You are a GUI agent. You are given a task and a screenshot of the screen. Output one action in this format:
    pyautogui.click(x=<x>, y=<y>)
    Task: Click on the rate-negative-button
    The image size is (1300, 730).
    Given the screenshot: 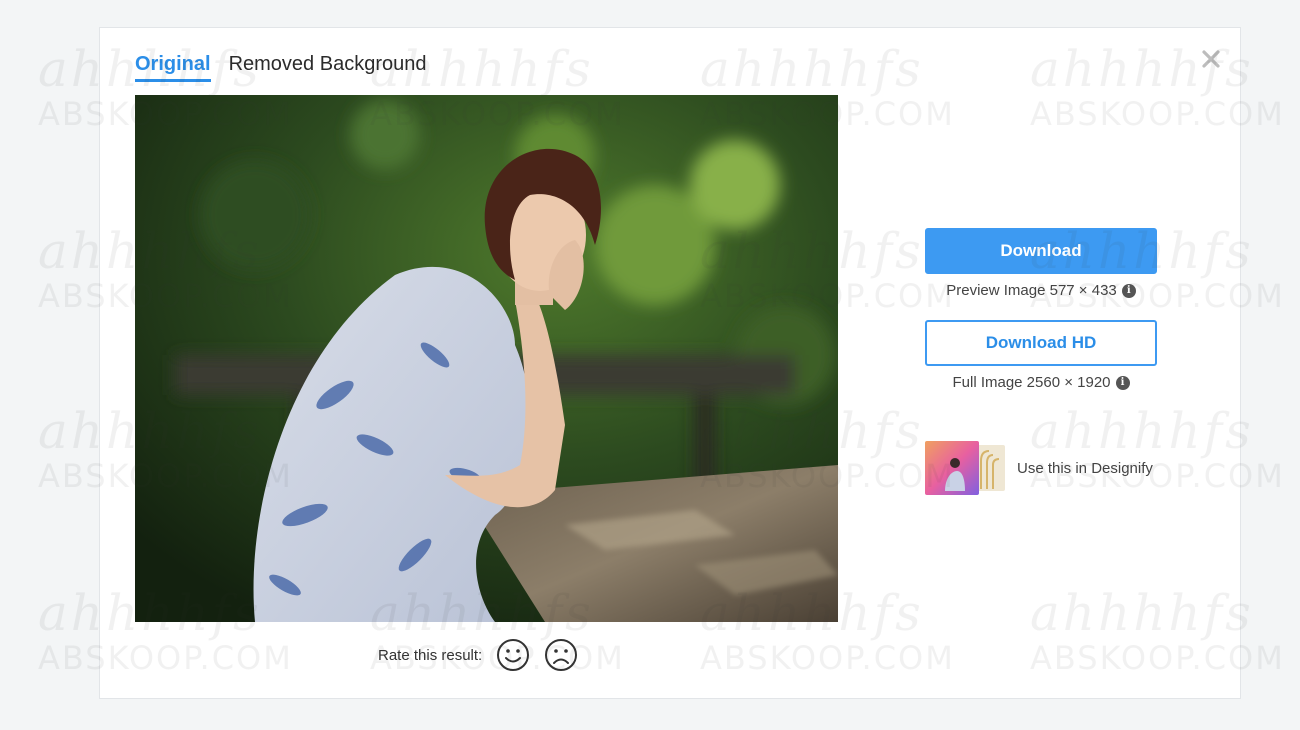 What is the action you would take?
    pyautogui.click(x=561, y=655)
    